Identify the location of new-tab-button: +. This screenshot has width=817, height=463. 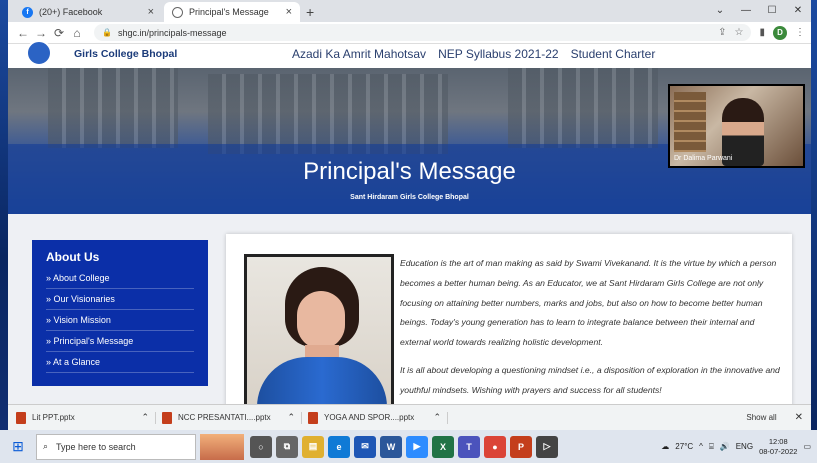
(310, 12).